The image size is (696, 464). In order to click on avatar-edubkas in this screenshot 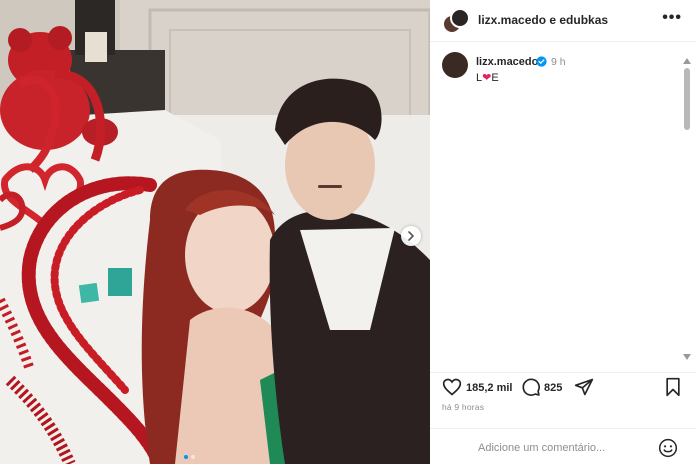, I will do `click(460, 18)`.